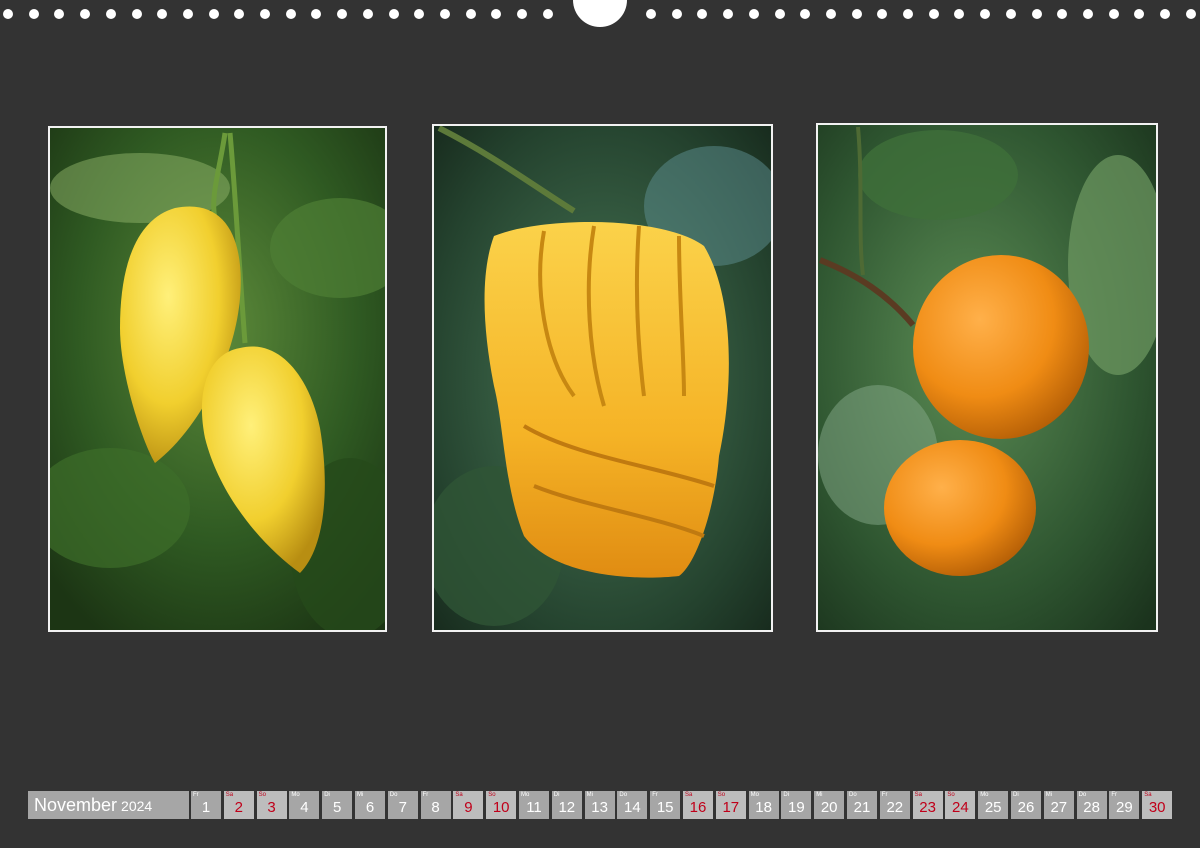 The height and width of the screenshot is (848, 1200). Describe the element at coordinates (993, 807) in the screenshot. I see `day-number: 25` at that location.